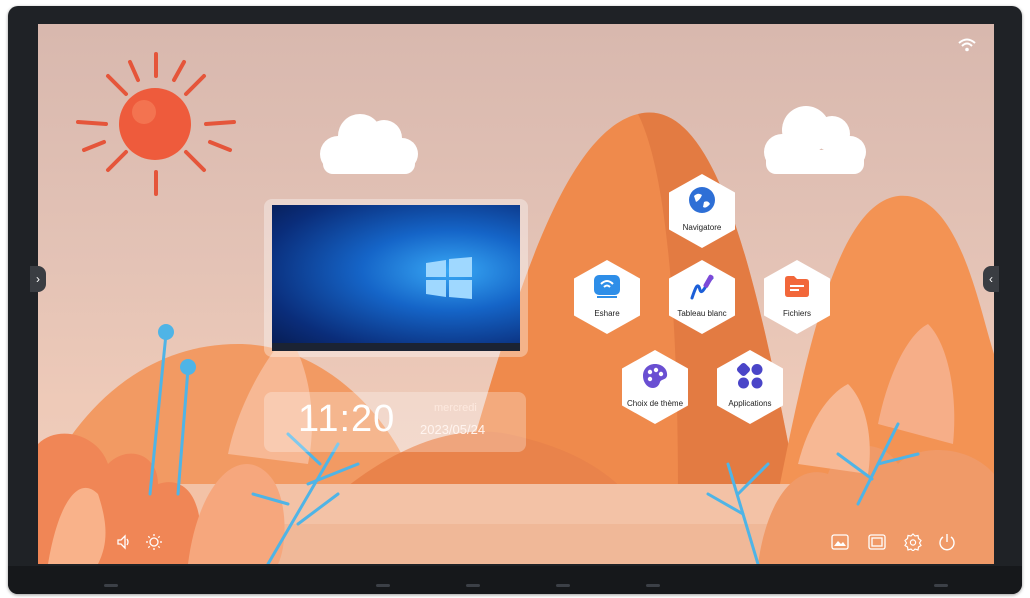  Describe the element at coordinates (124, 542) in the screenshot. I see `volume-icon` at that location.